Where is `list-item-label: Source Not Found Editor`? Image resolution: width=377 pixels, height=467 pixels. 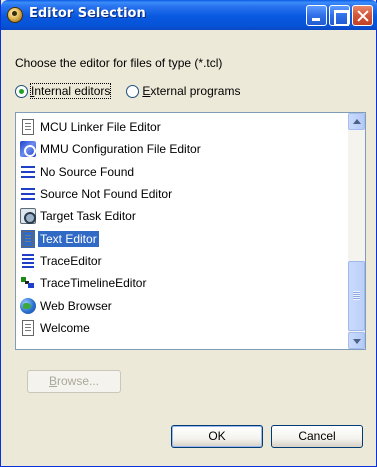 list-item-label: Source Not Found Editor is located at coordinates (106, 194).